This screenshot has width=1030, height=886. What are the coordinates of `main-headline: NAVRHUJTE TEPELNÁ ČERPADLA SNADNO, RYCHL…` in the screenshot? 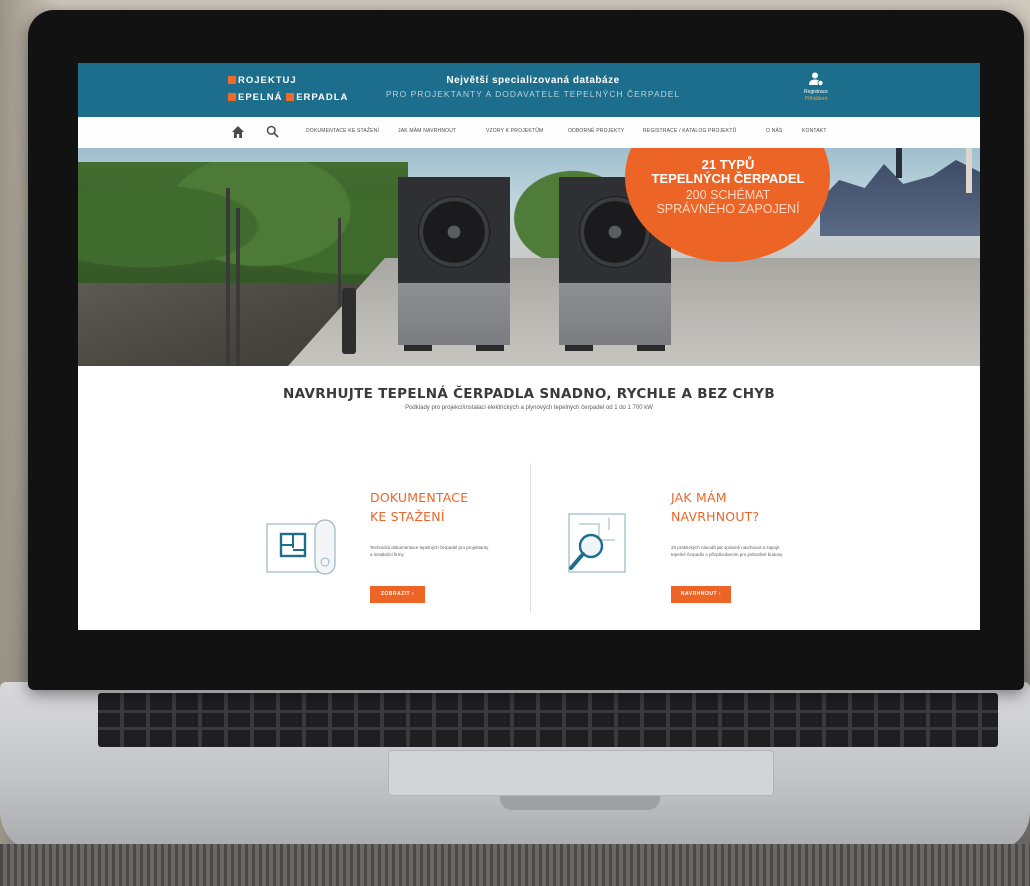 It's located at (529, 398).